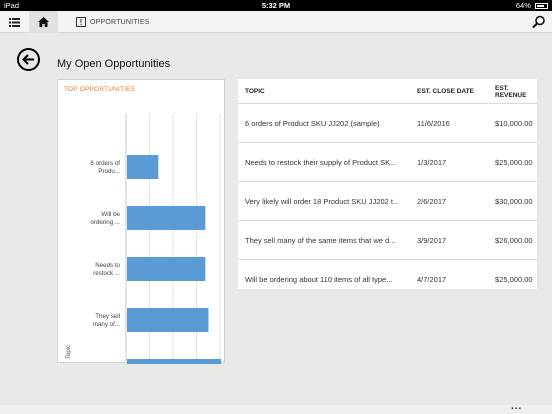 The image size is (552, 414). I want to click on row-close-date: 2/6/2017, so click(432, 201).